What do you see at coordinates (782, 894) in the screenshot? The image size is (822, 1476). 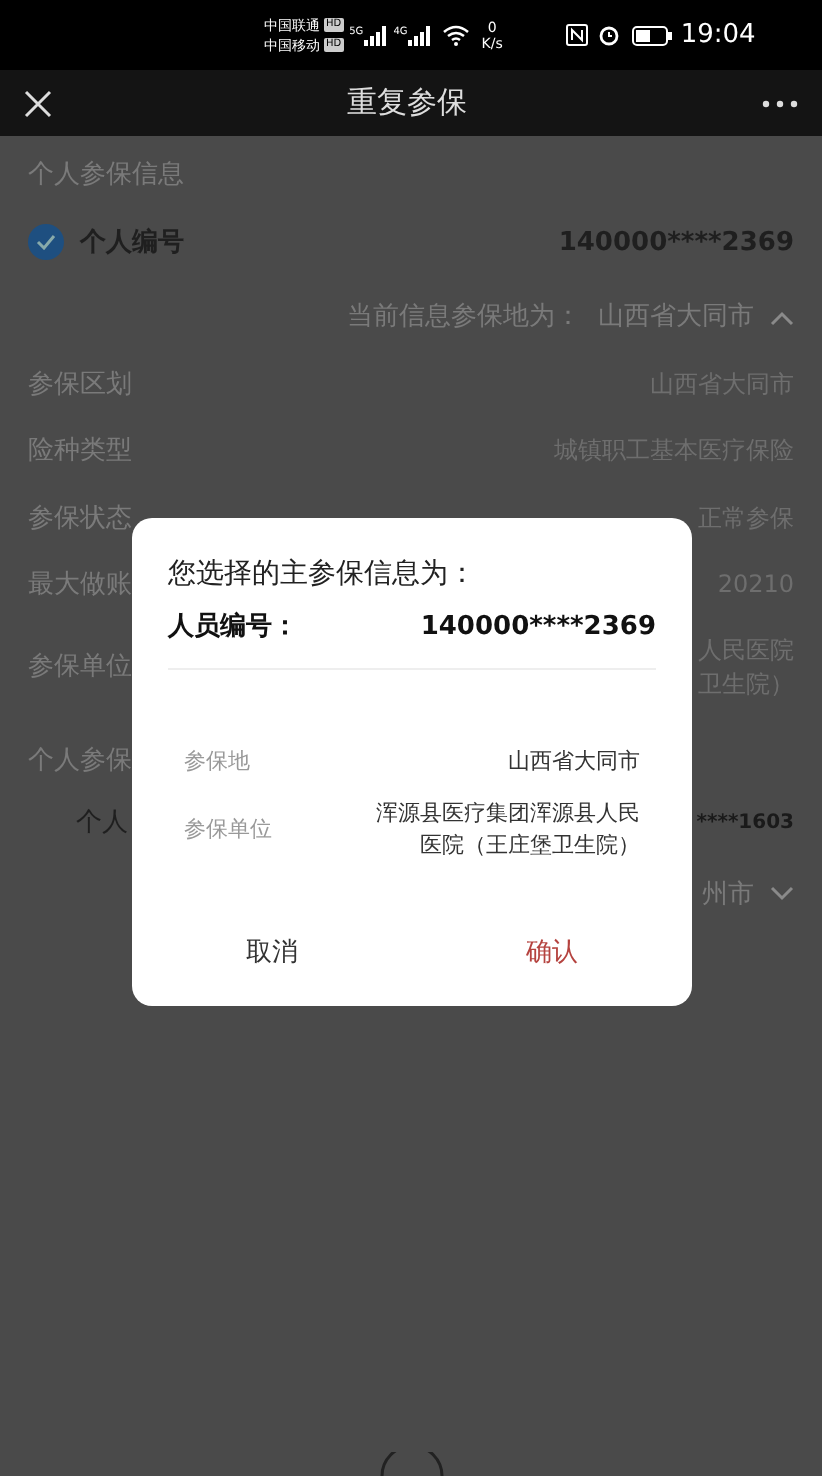 I see `chevron-down-icon` at bounding box center [782, 894].